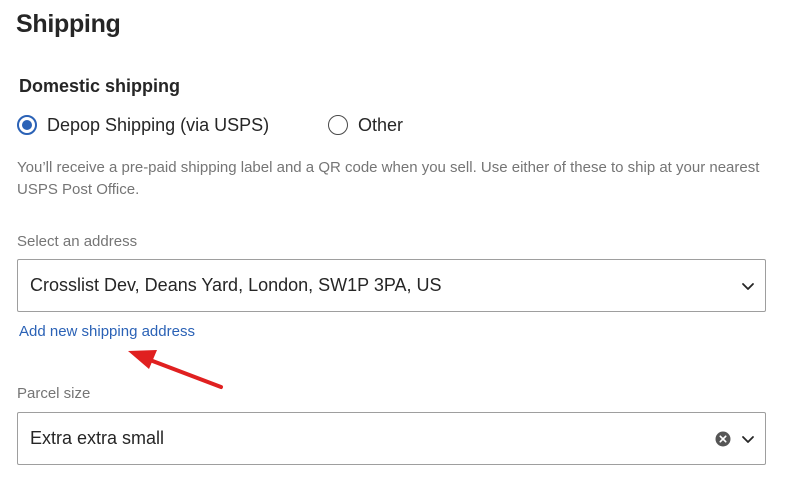 The height and width of the screenshot is (484, 789). I want to click on radio-other: Other, so click(365, 125).